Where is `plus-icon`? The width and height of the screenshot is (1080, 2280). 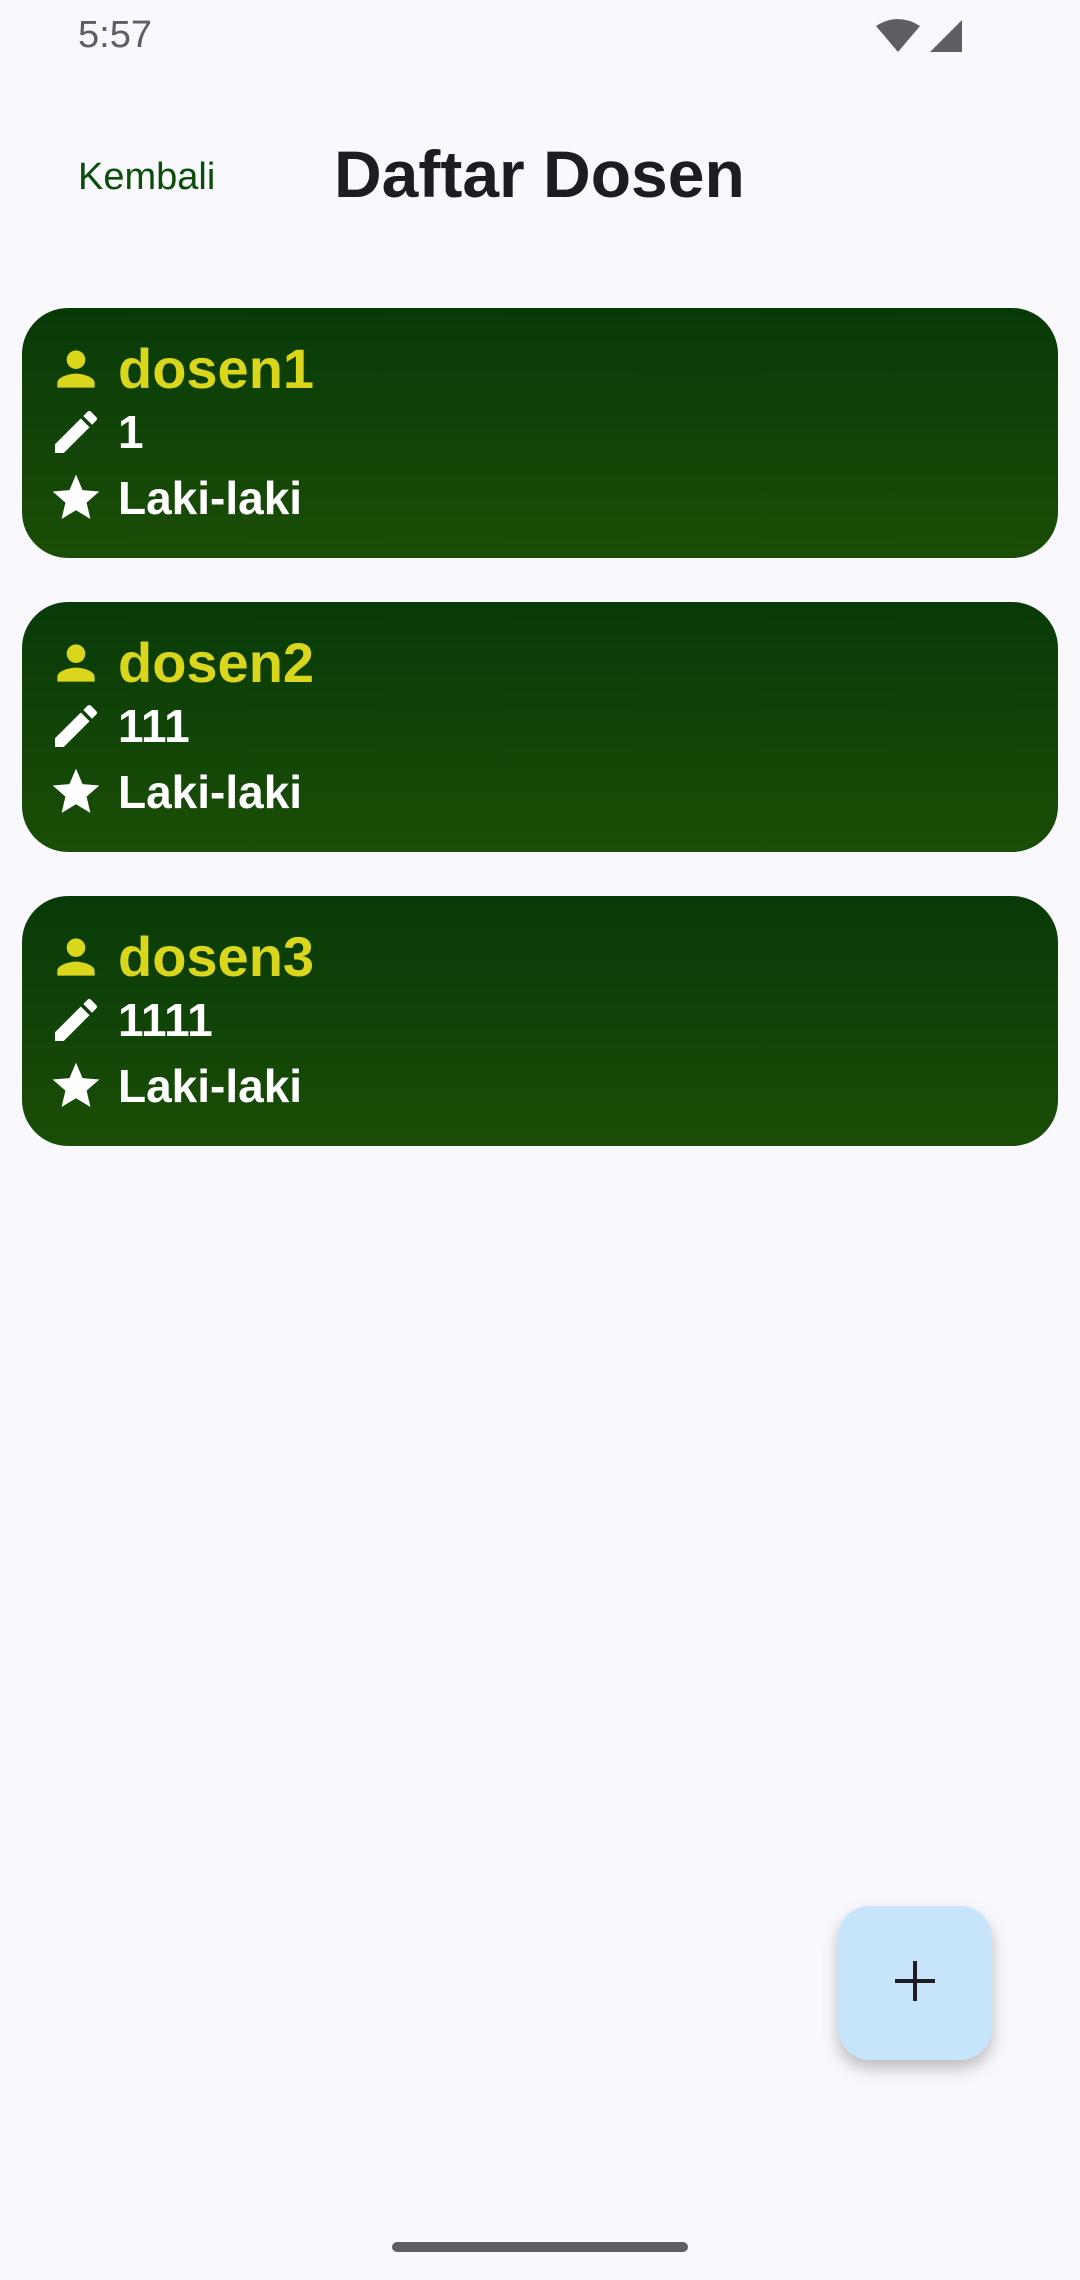 plus-icon is located at coordinates (915, 1983).